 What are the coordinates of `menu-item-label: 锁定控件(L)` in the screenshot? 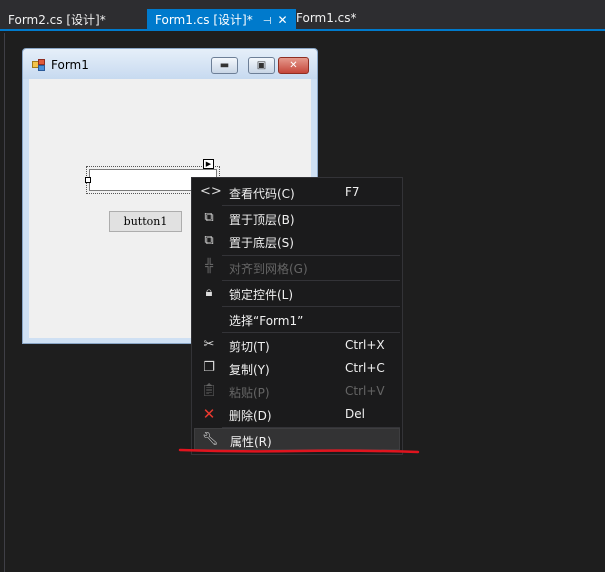 It's located at (261, 295).